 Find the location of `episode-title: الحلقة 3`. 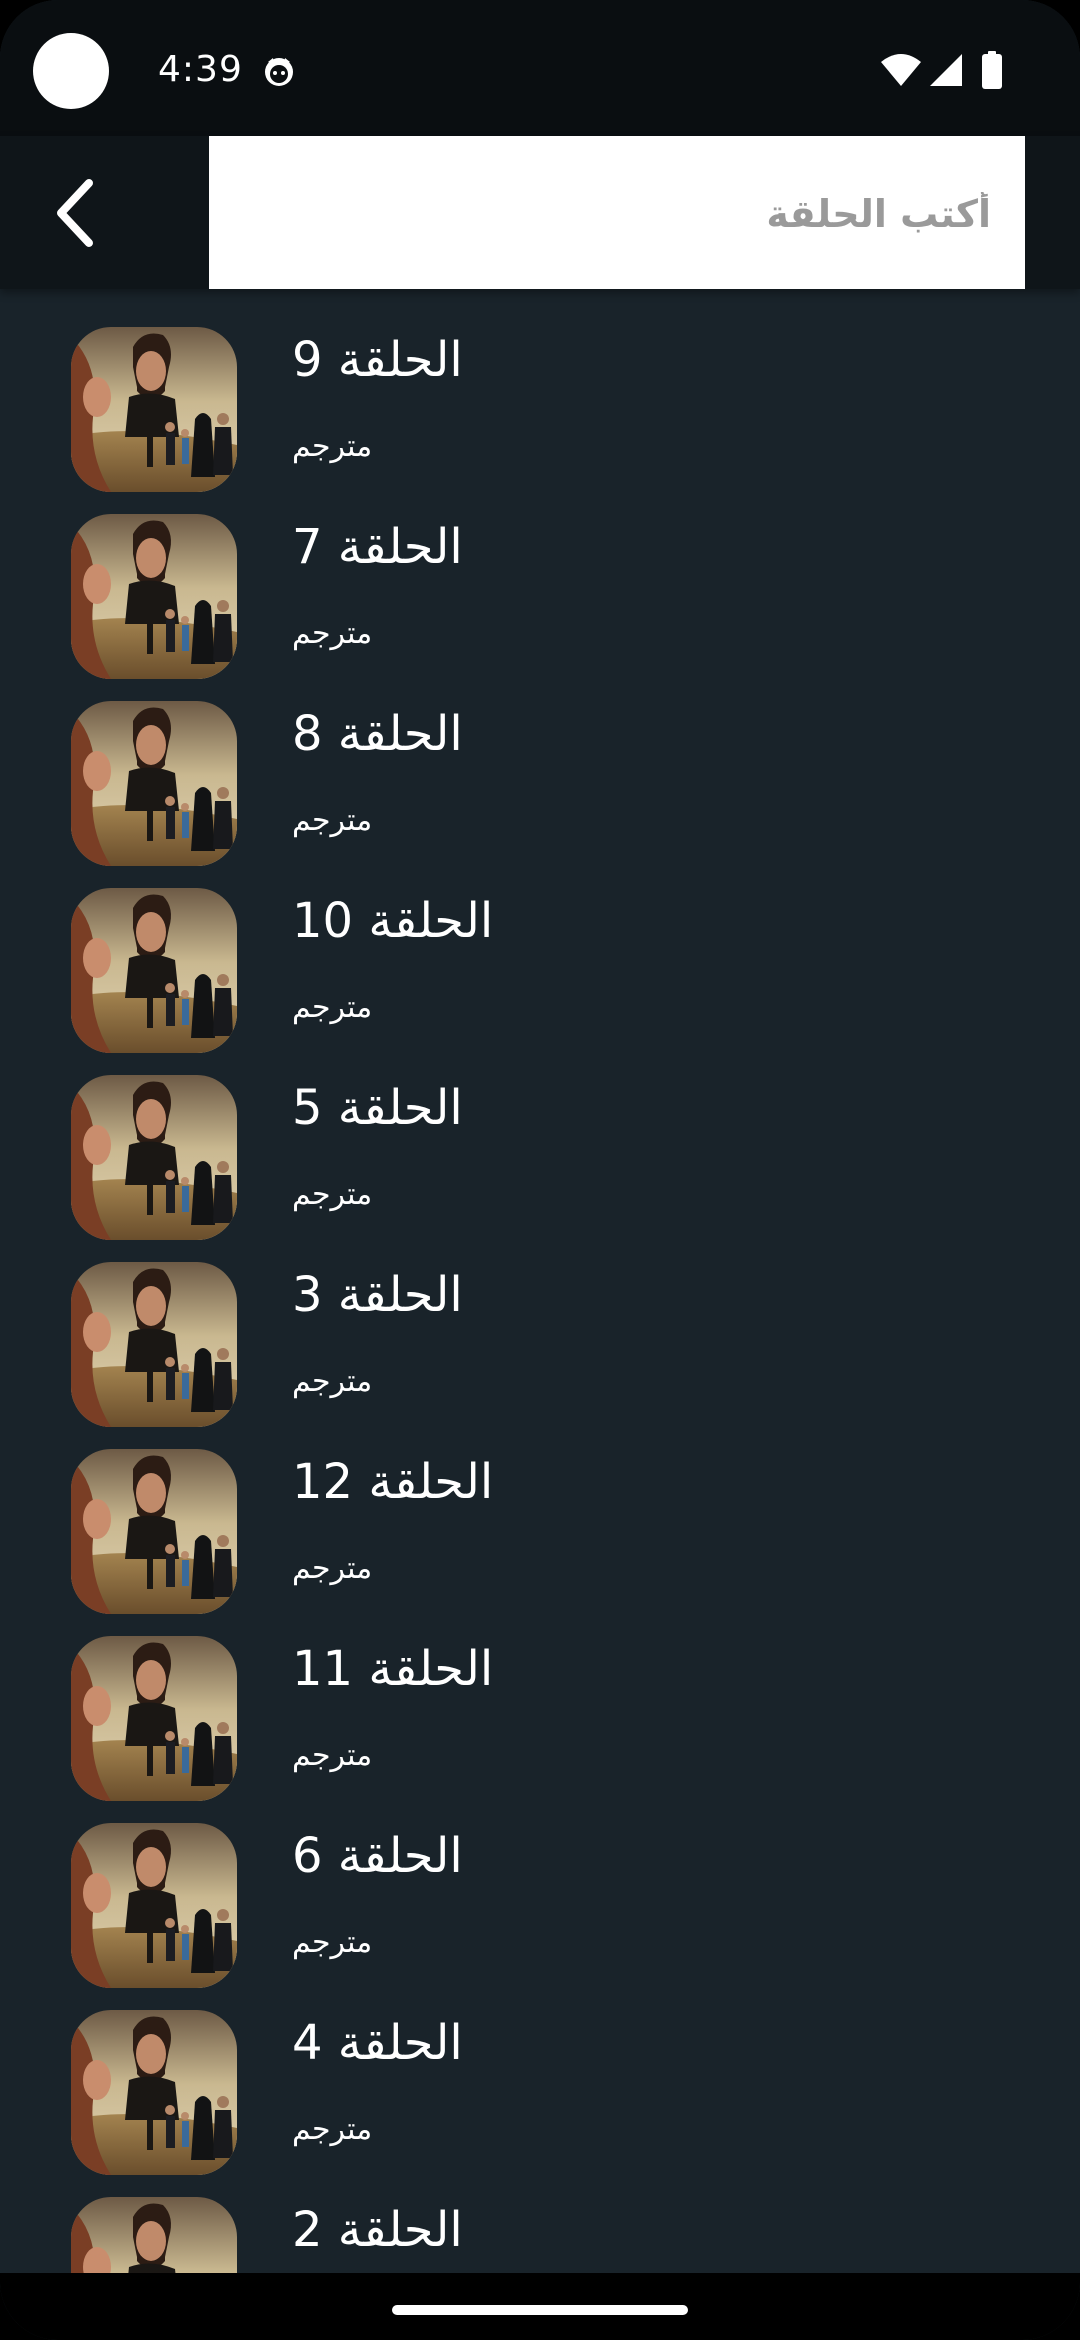

episode-title: الحلقة 3 is located at coordinates (377, 1295).